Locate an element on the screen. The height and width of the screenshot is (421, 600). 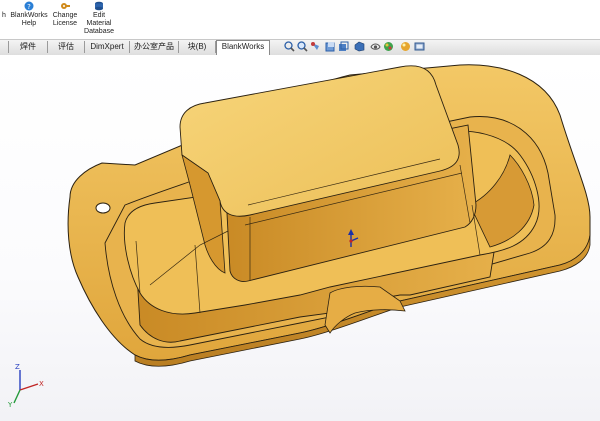
tab-label: 块(B) is located at coordinates (197, 46).